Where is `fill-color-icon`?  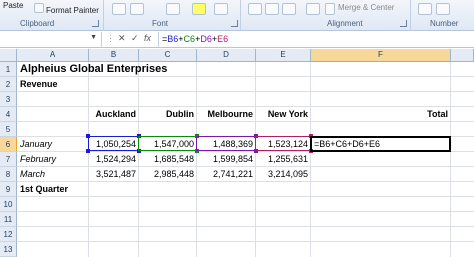
fill-color-icon is located at coordinates (199, 9).